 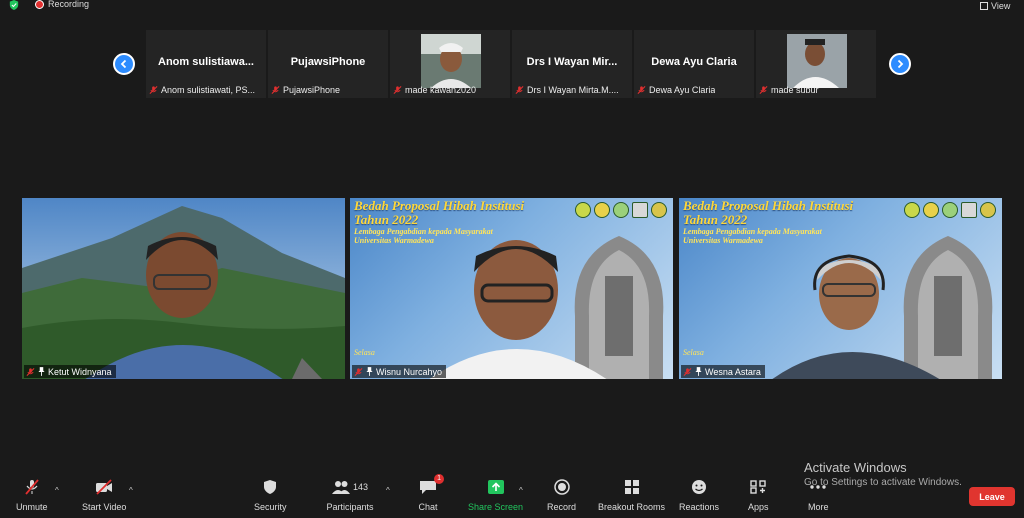 I want to click on chevron-right-icon, so click(x=900, y=64).